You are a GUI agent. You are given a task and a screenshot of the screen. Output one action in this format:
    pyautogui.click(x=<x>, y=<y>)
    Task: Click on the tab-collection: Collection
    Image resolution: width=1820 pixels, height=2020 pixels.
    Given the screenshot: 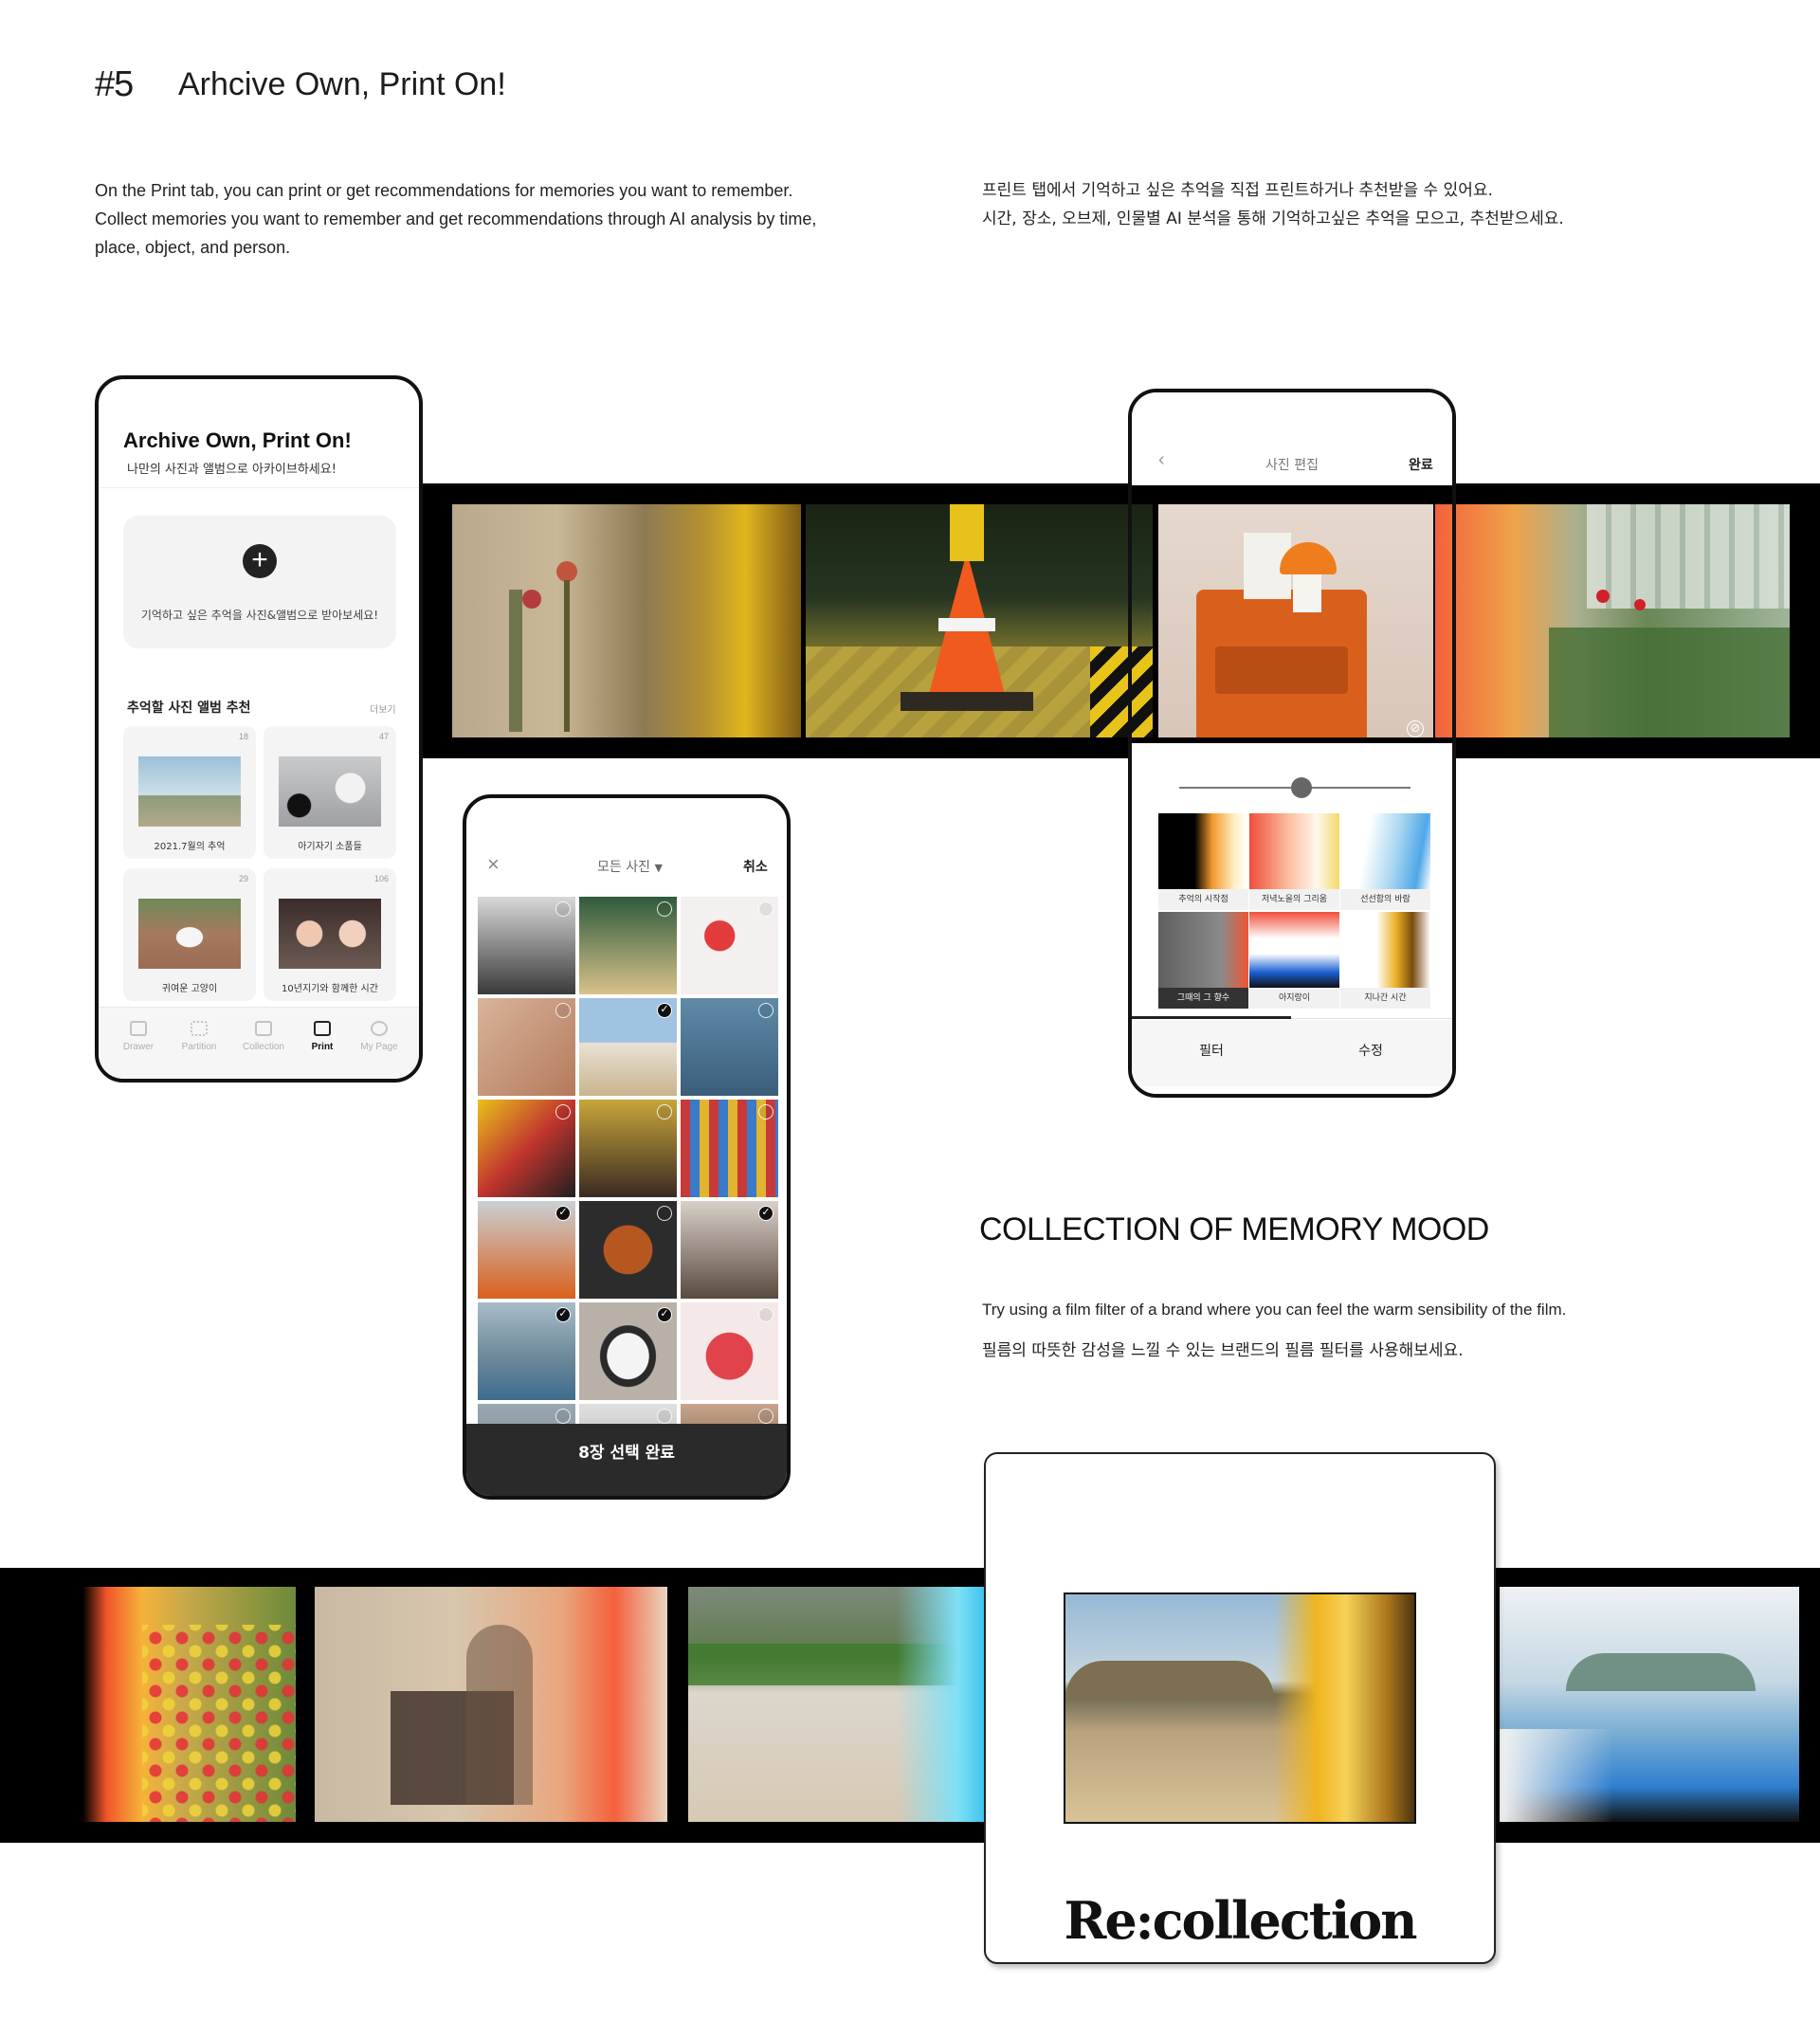 What is the action you would take?
    pyautogui.click(x=263, y=1036)
    